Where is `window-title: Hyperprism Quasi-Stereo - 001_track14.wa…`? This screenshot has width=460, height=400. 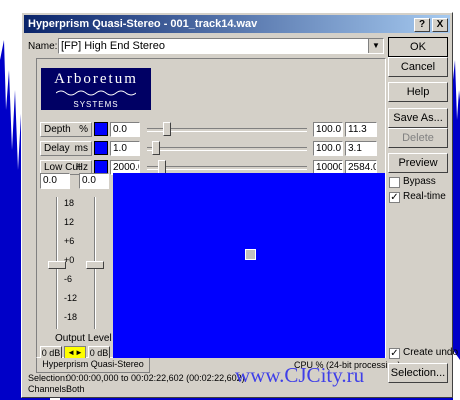
window-title: Hyperprism Quasi-Stereo - 001_track14.wa… is located at coordinates (143, 24).